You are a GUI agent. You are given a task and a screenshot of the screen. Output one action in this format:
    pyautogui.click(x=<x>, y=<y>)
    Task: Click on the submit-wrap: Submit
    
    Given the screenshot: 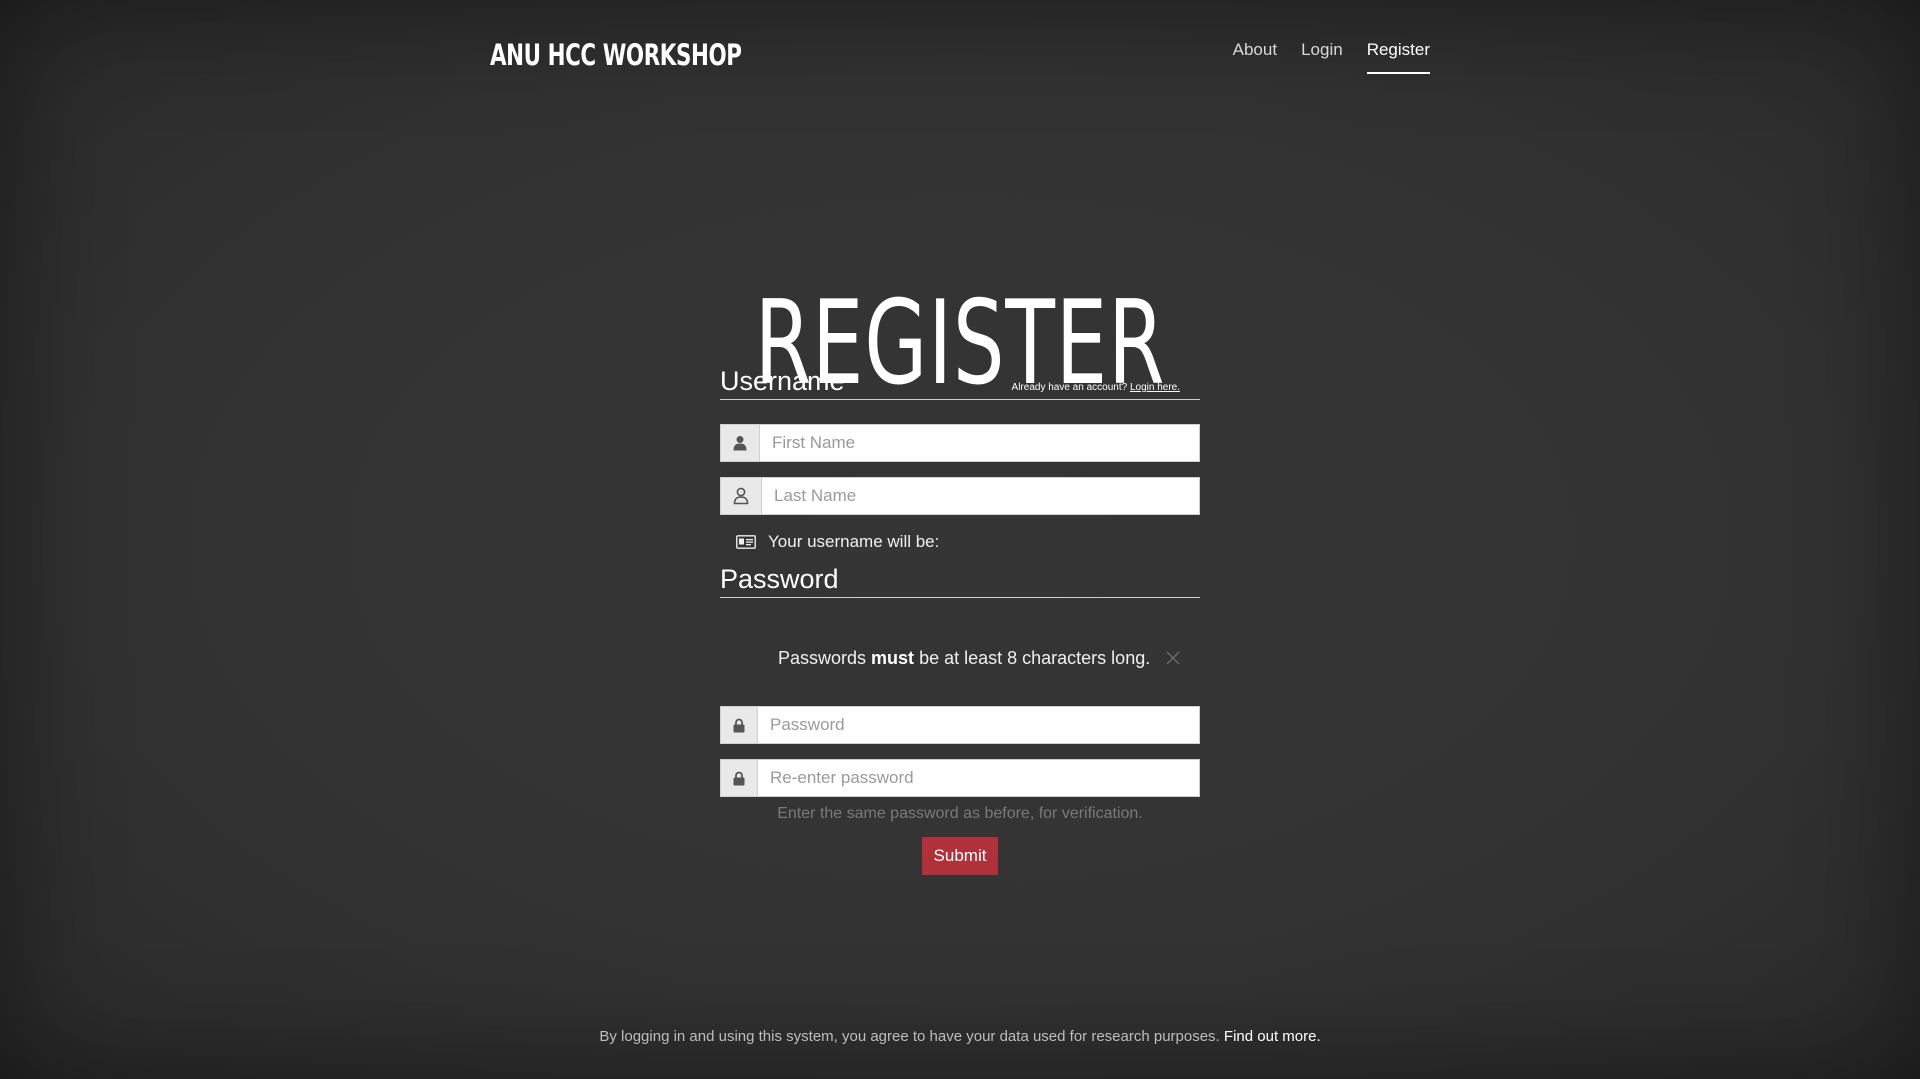 What is the action you would take?
    pyautogui.click(x=960, y=856)
    